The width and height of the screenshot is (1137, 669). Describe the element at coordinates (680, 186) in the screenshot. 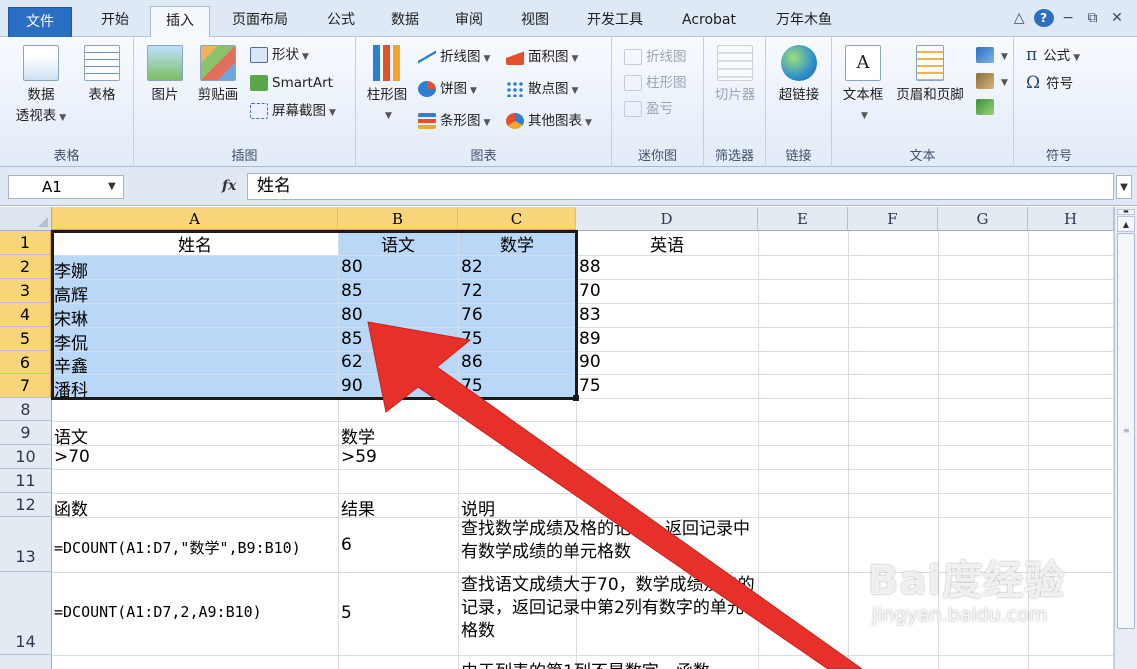

I see `formula-input: 姓名` at that location.